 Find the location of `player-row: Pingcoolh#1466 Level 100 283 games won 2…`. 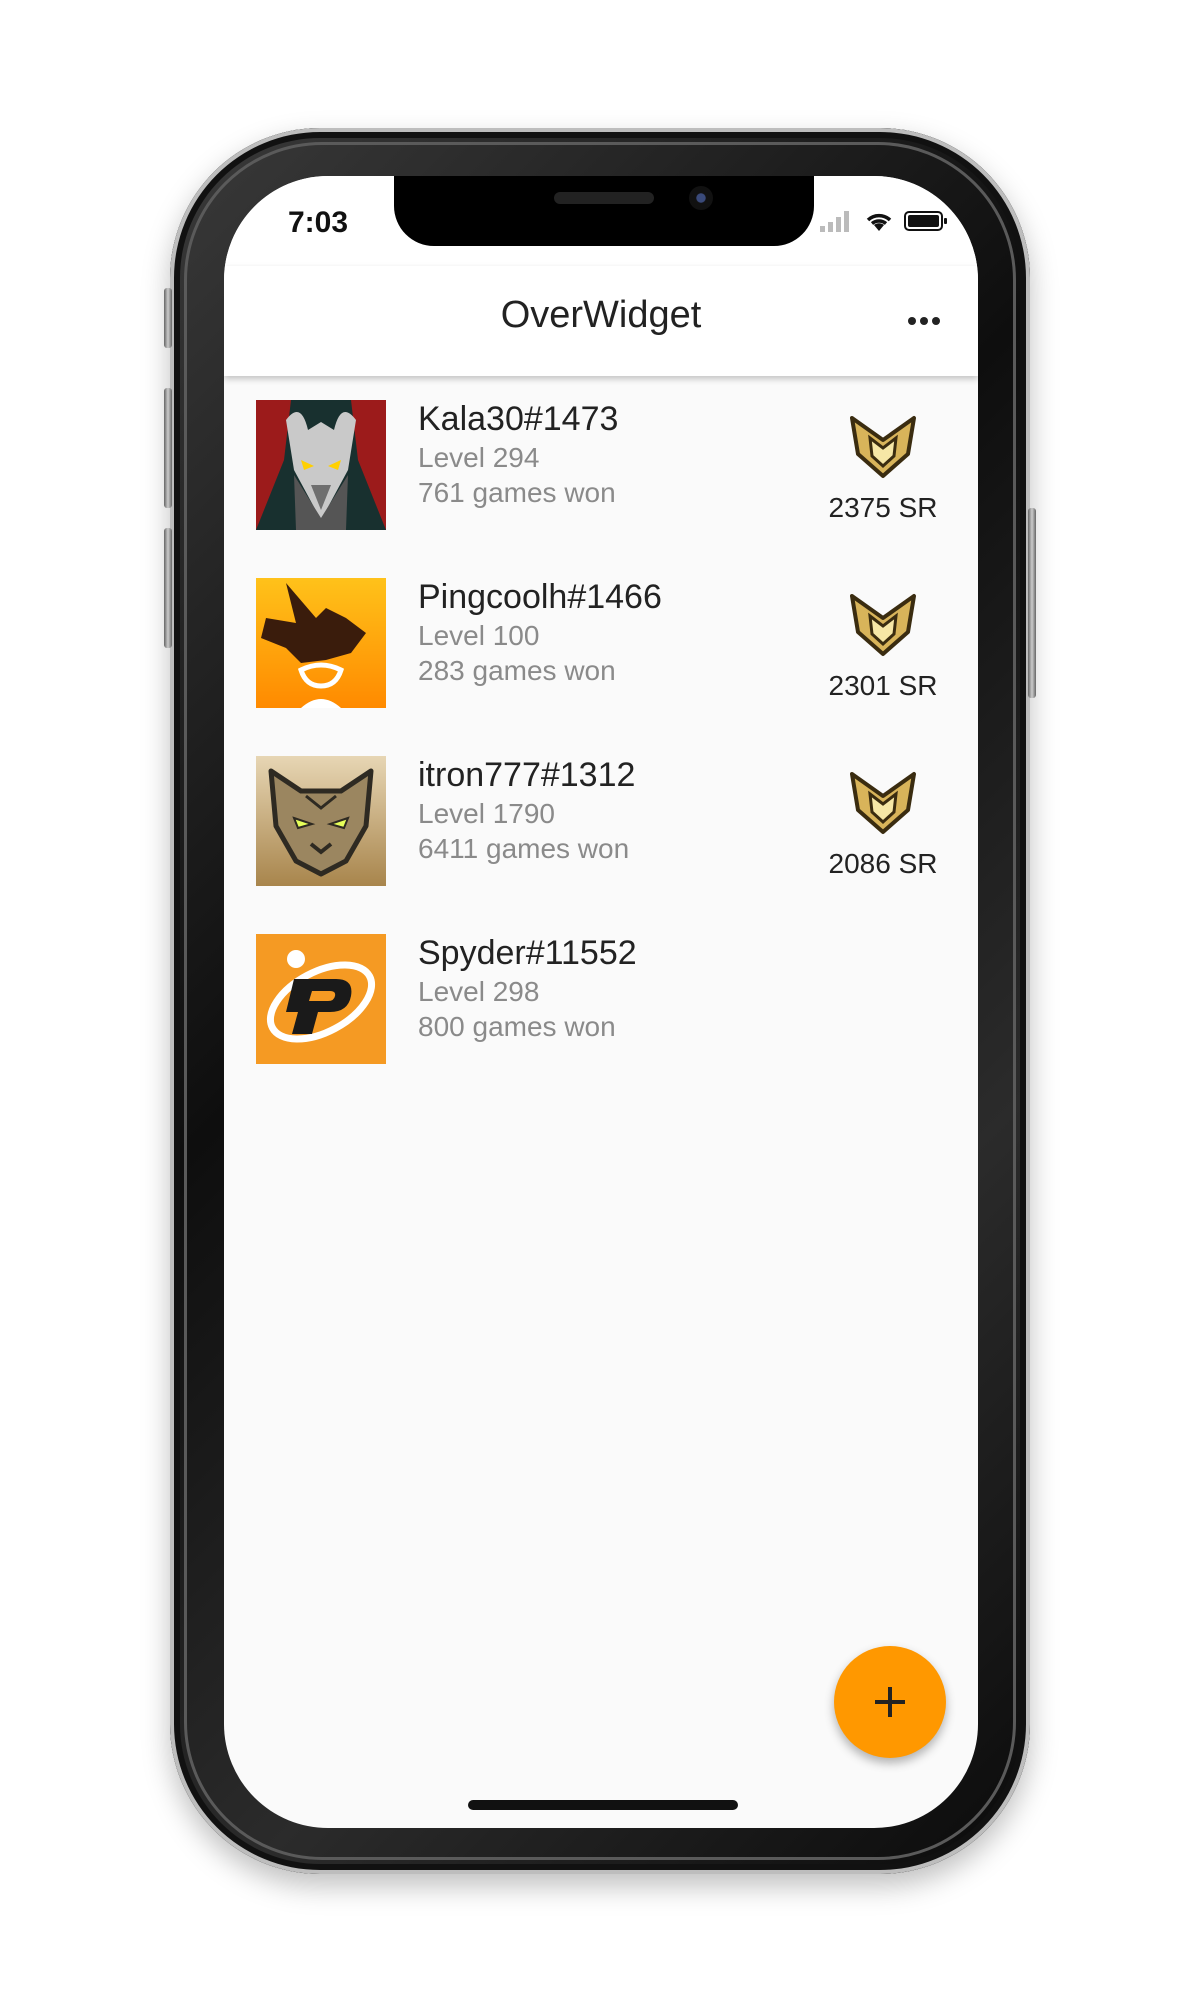

player-row: Pingcoolh#1466 Level 100 283 games won 2… is located at coordinates (601, 643).